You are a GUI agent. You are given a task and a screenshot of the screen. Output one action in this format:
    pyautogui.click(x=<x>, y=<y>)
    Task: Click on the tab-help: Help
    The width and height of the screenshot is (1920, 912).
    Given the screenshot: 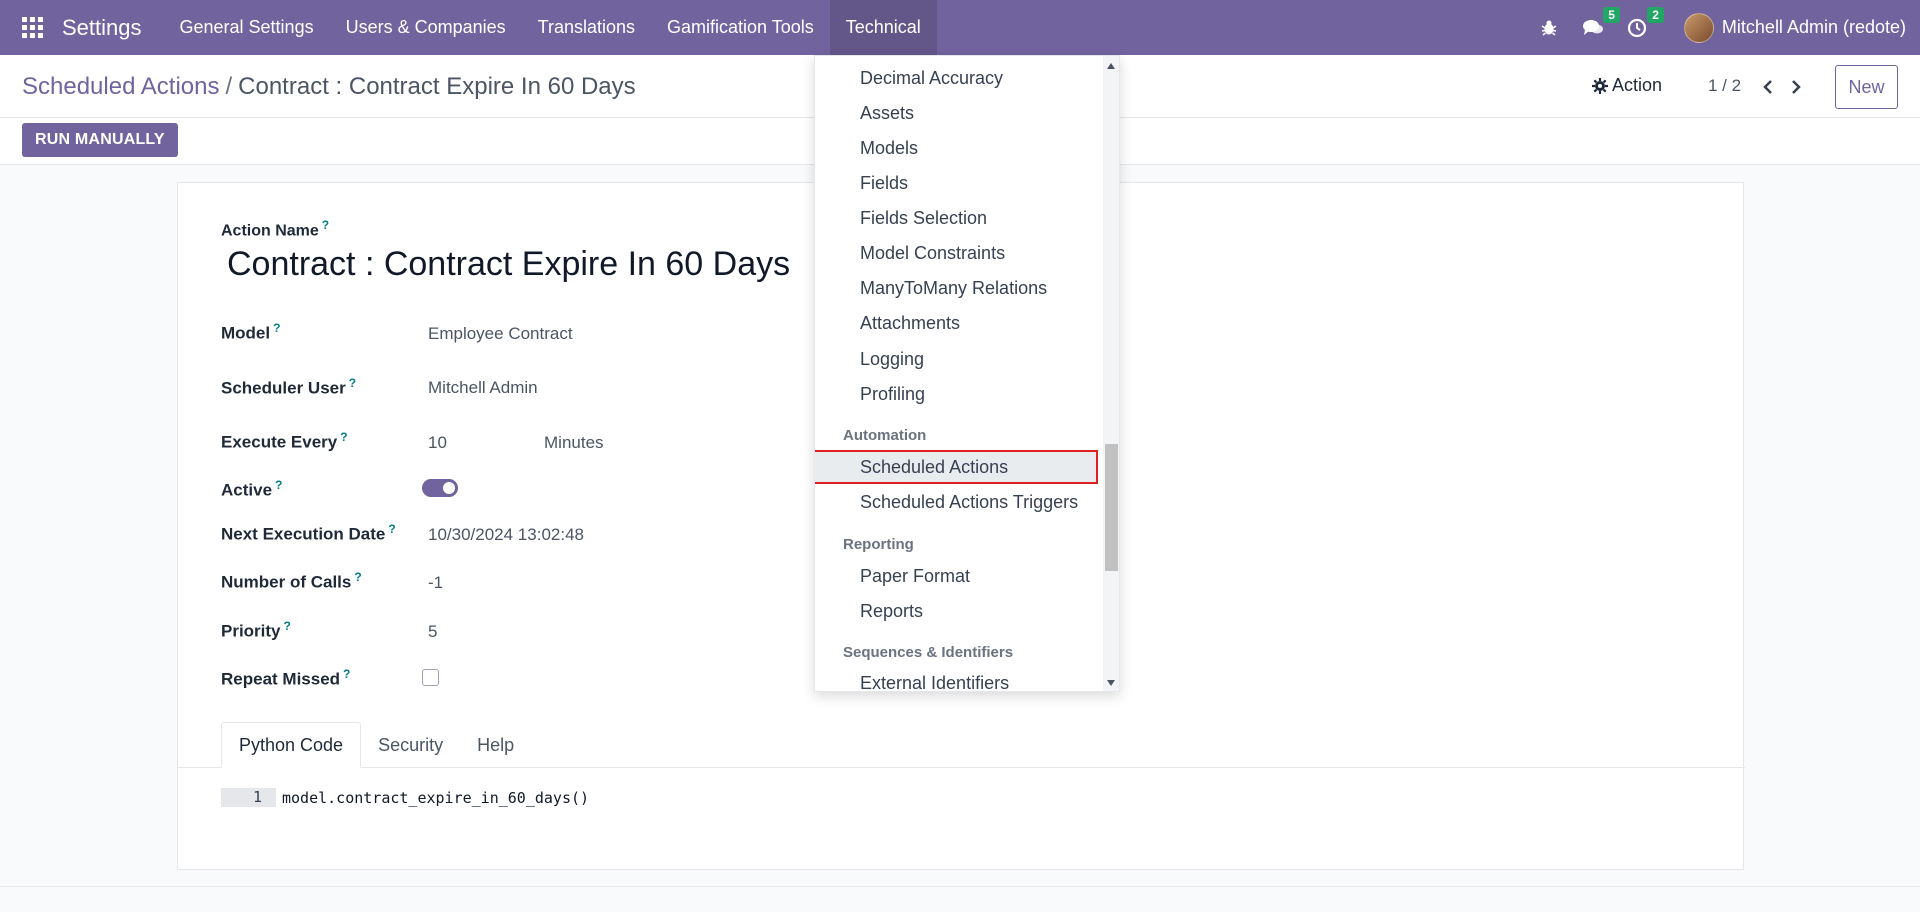 What is the action you would take?
    pyautogui.click(x=495, y=745)
    